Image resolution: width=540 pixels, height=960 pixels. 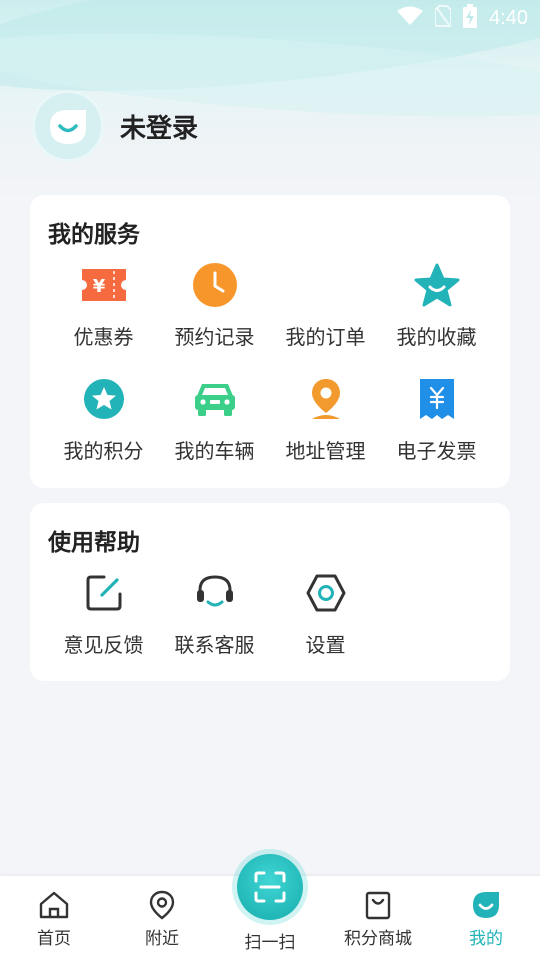 I want to click on scan-label: 扫一扫, so click(x=270, y=940).